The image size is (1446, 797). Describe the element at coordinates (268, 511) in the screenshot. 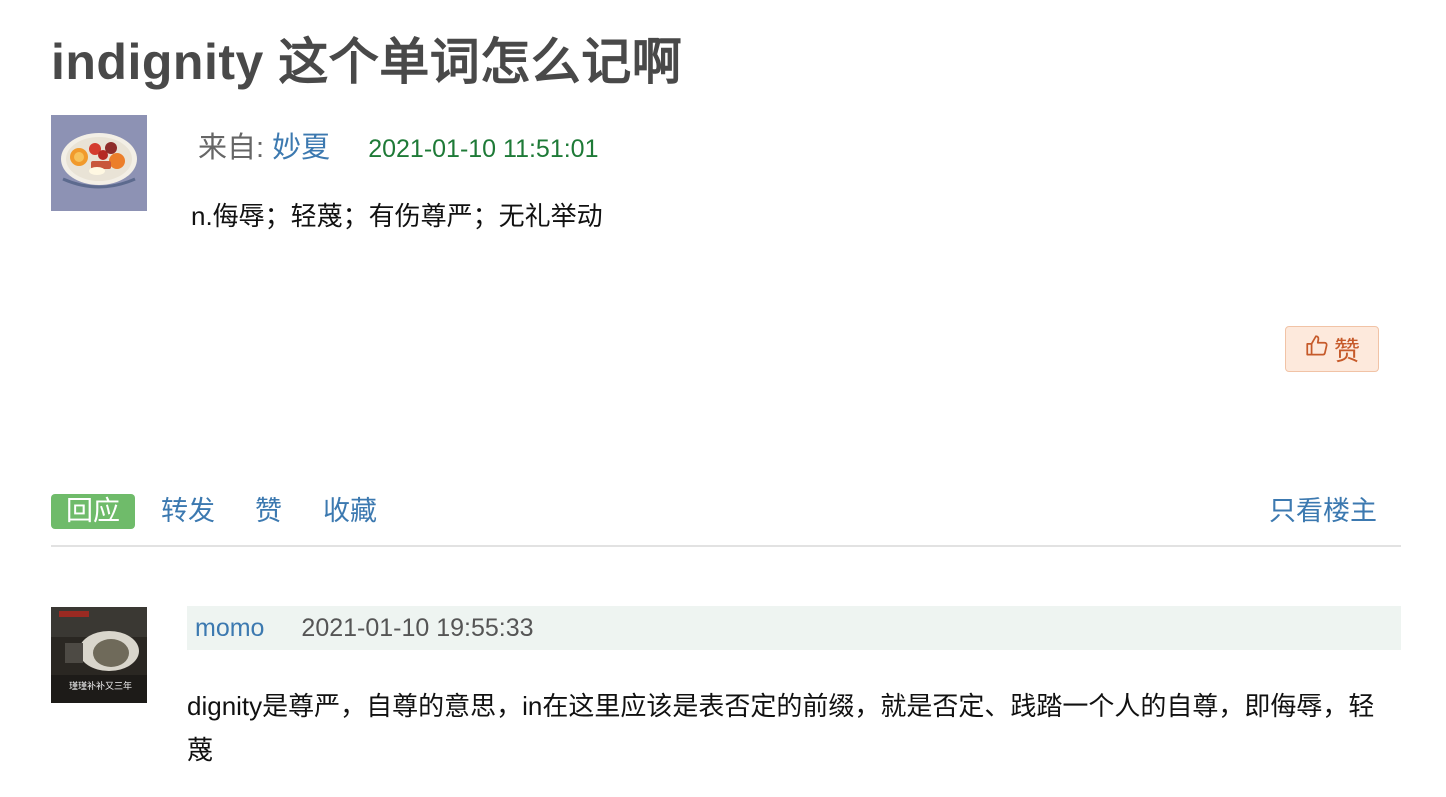

I see `like-link: 赞` at that location.